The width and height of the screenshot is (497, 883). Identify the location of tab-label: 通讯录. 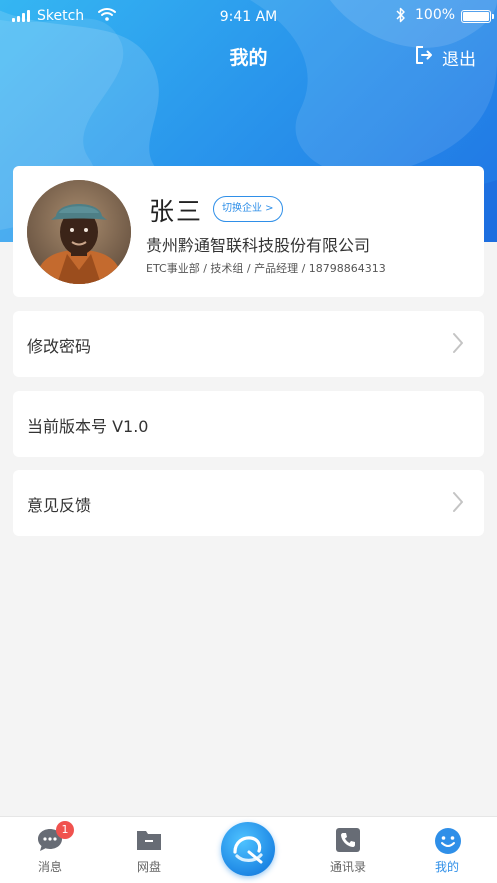
(347, 867).